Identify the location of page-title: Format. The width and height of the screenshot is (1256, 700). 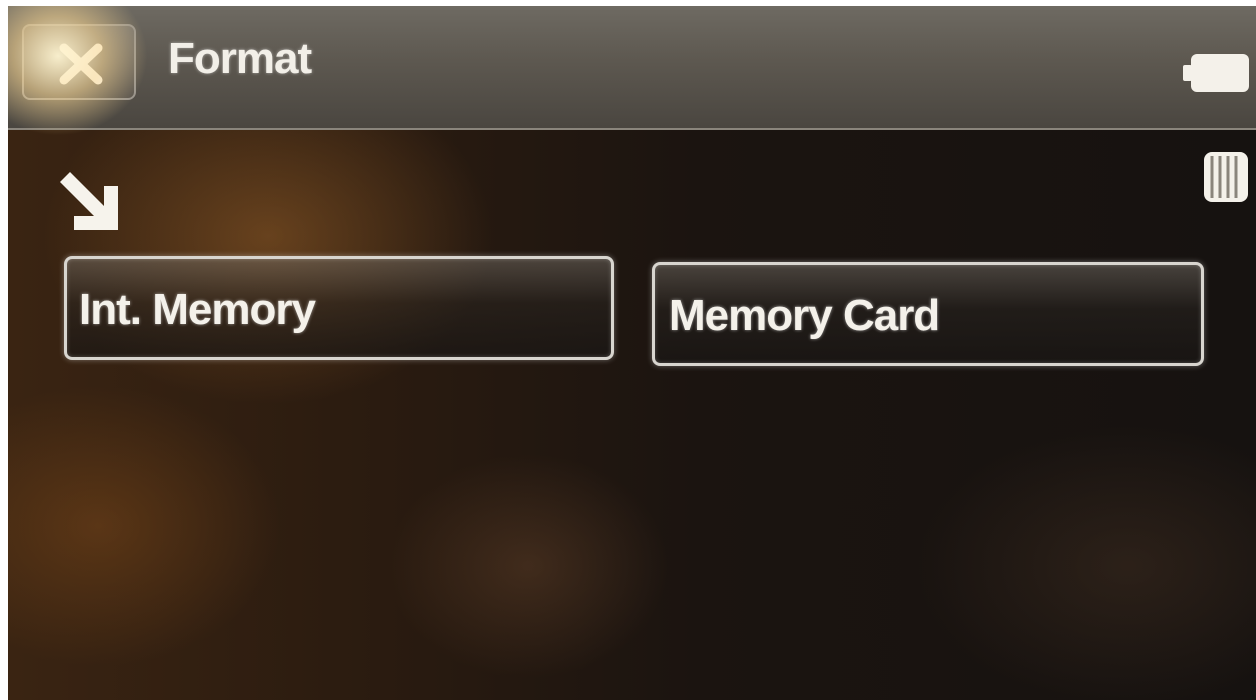
(240, 58).